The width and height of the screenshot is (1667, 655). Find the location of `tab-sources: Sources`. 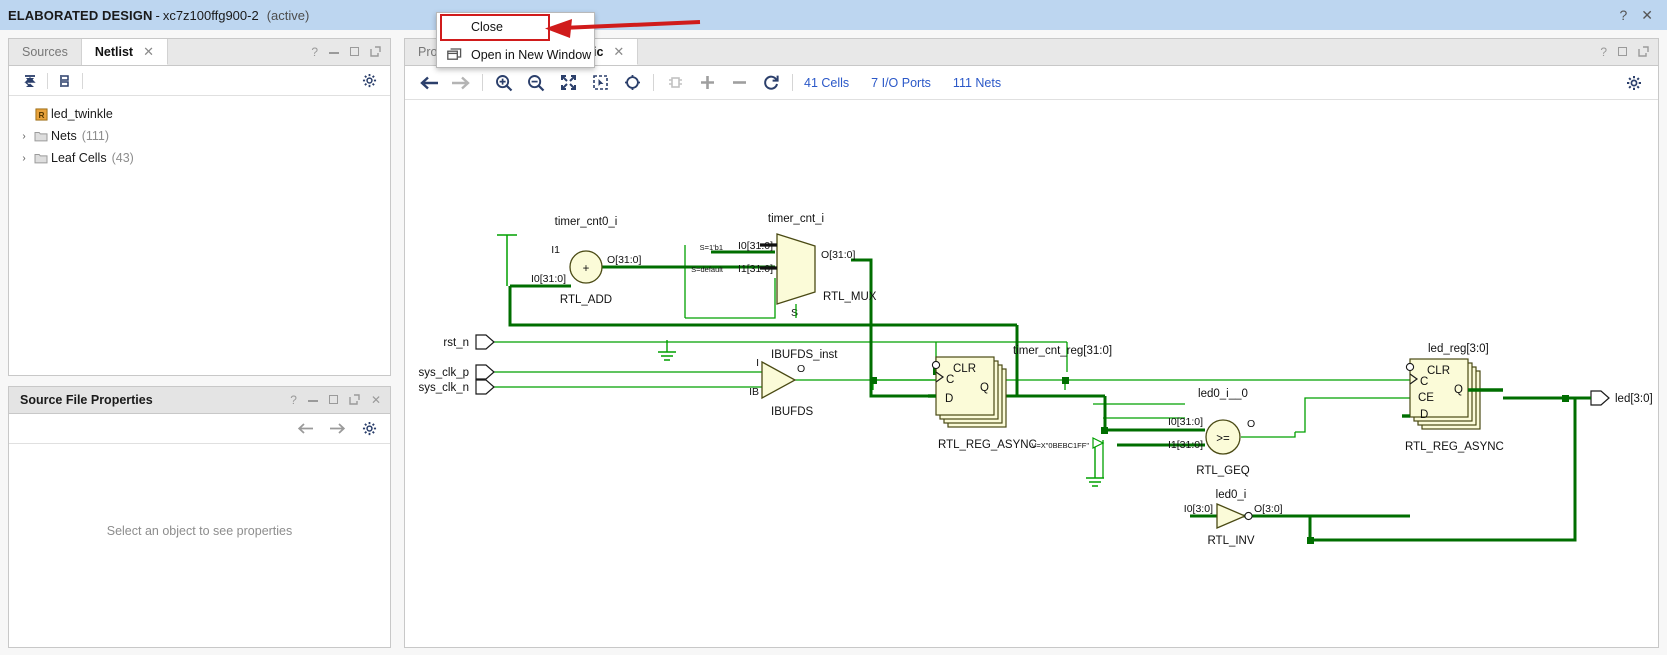

tab-sources: Sources is located at coordinates (45, 52).